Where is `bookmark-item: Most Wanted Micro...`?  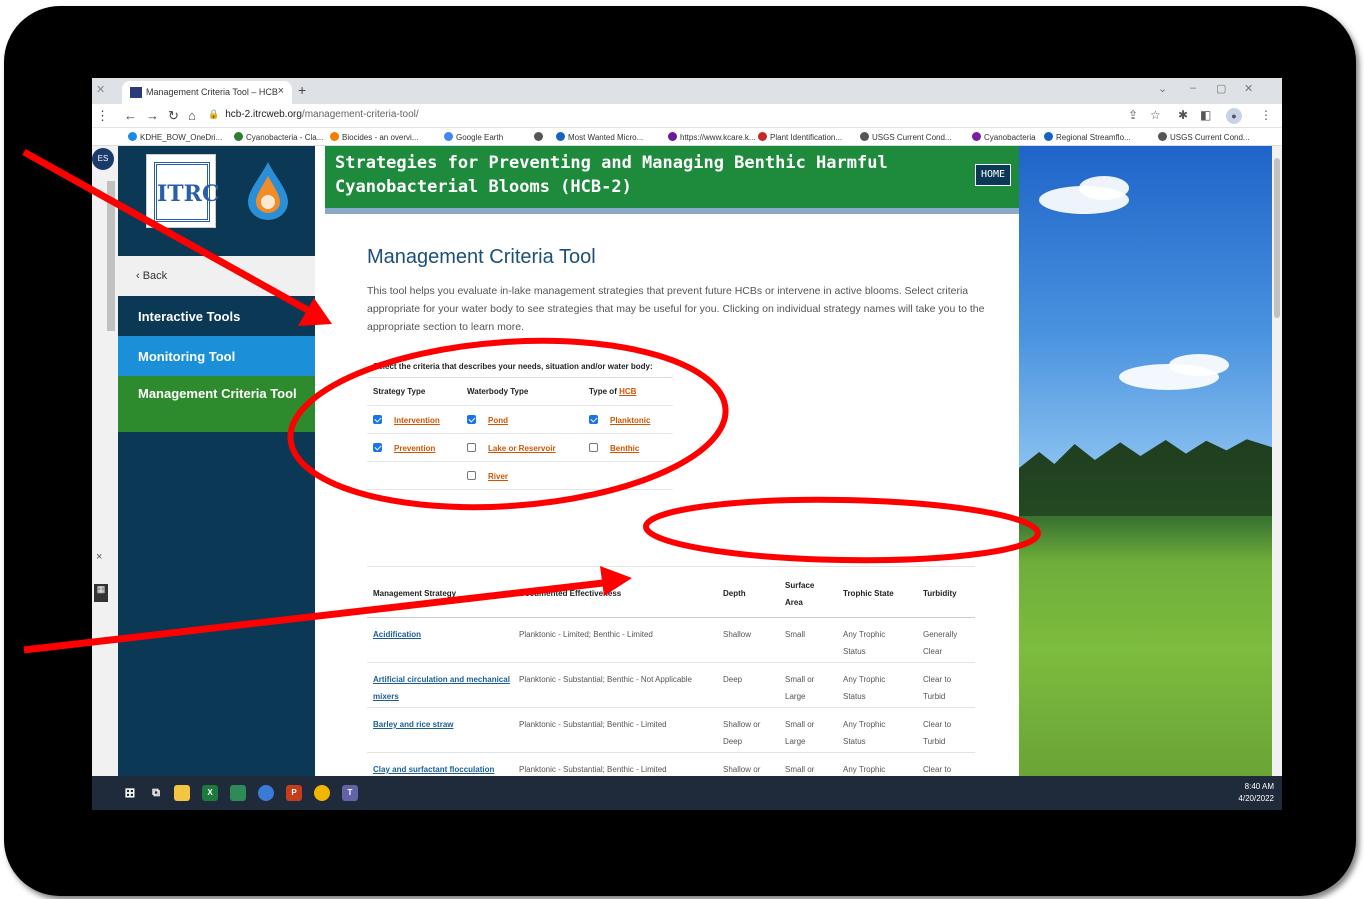
bookmark-item: Most Wanted Micro... is located at coordinates (599, 137).